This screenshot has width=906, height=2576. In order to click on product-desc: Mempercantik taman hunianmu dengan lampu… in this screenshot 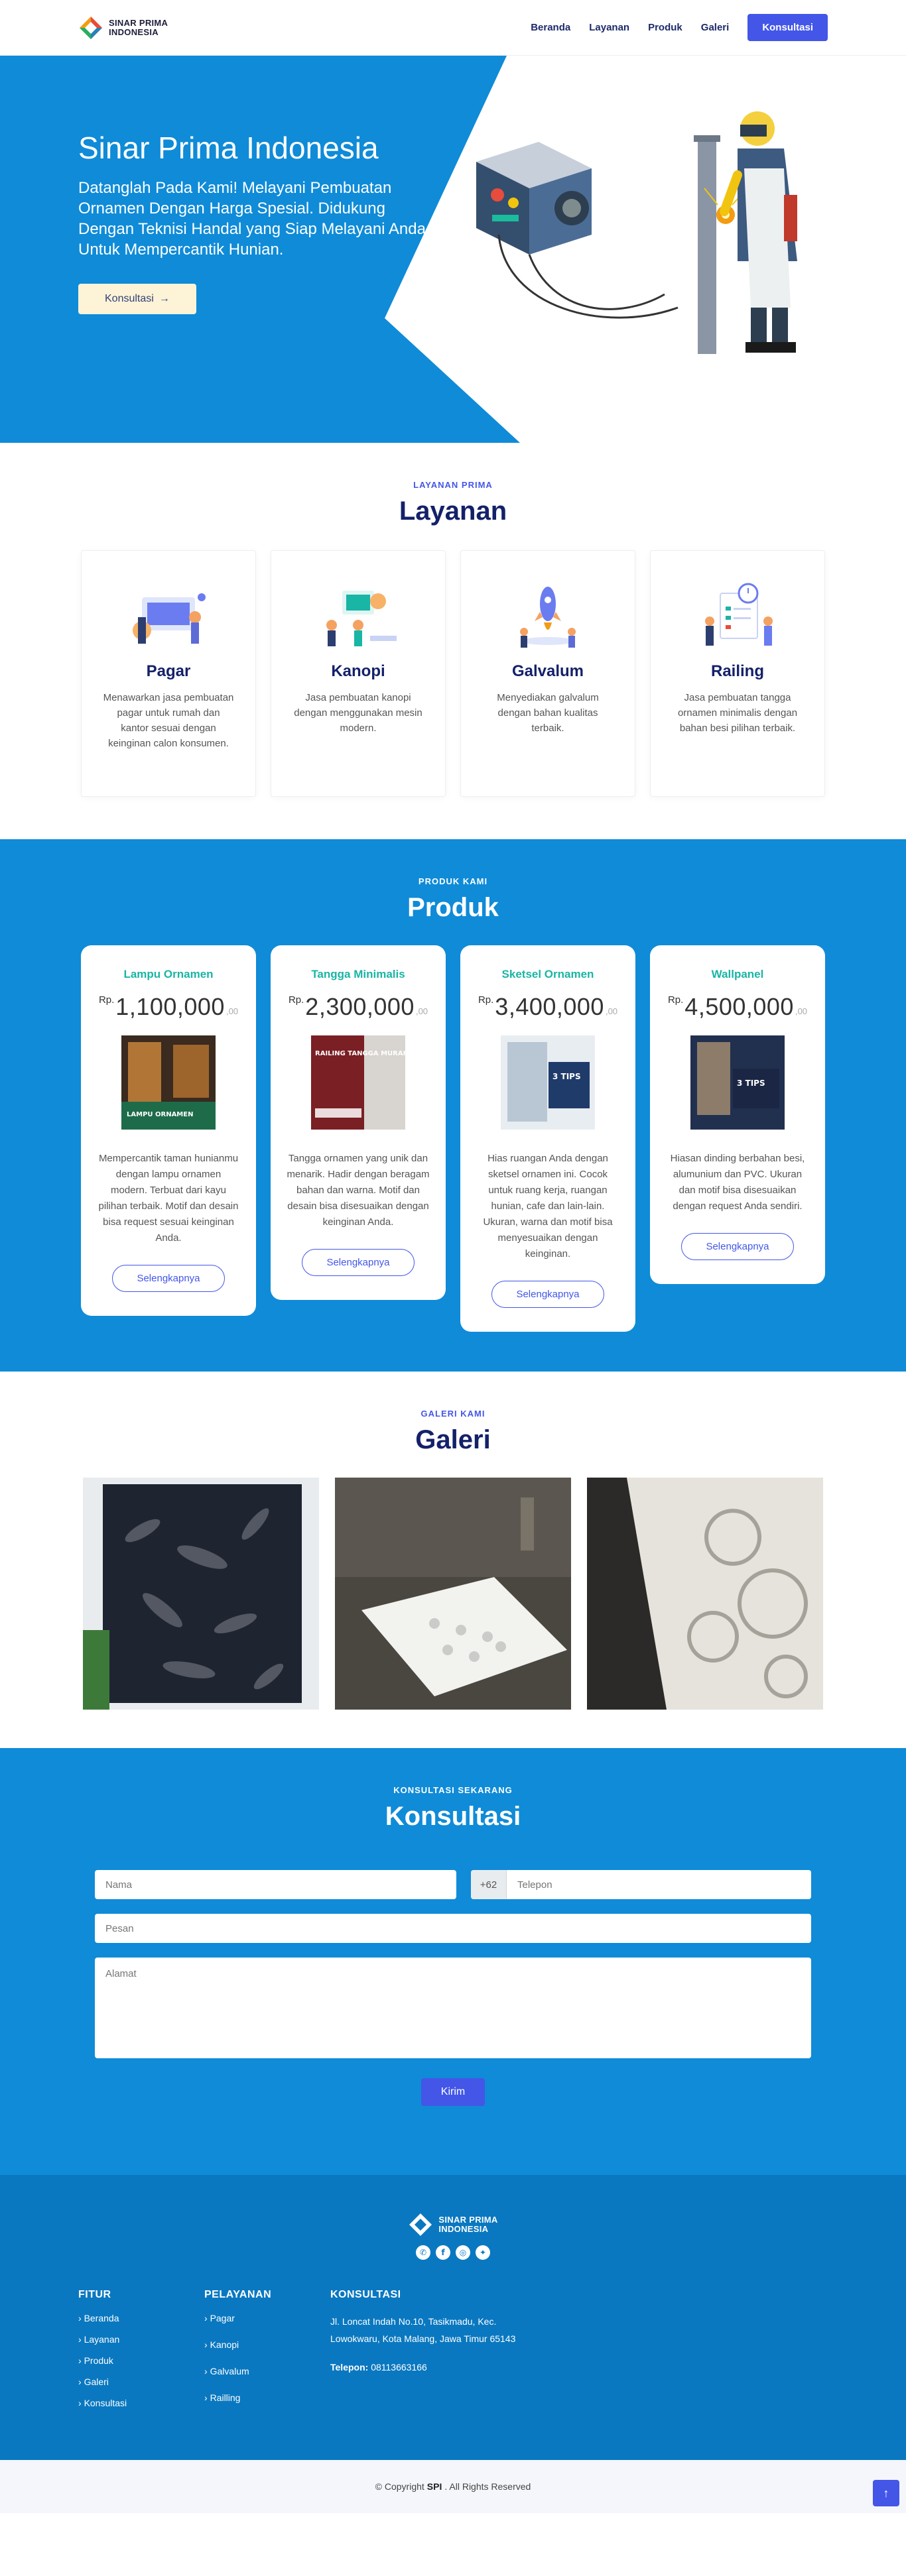, I will do `click(168, 1198)`.